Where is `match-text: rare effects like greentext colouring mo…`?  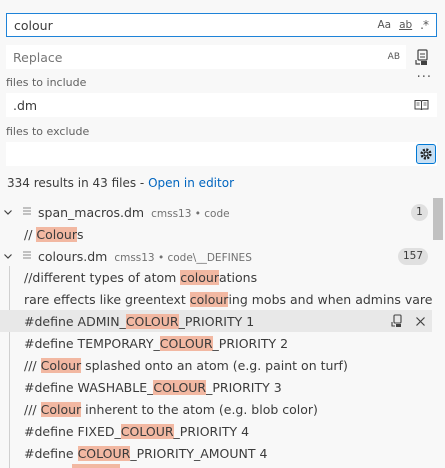
match-text: rare effects like greentext colouring mo… is located at coordinates (228, 299).